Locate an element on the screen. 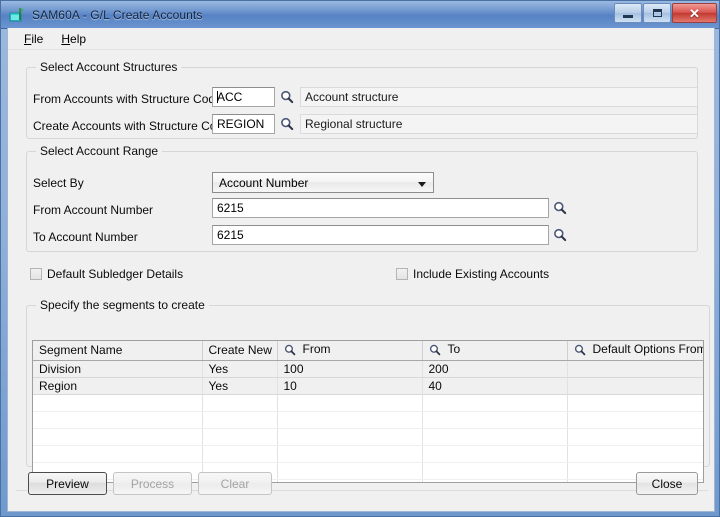 This screenshot has width=720, height=517. title-bar: SAM60A - G/L Create Accounts ✕ is located at coordinates (360, 15).